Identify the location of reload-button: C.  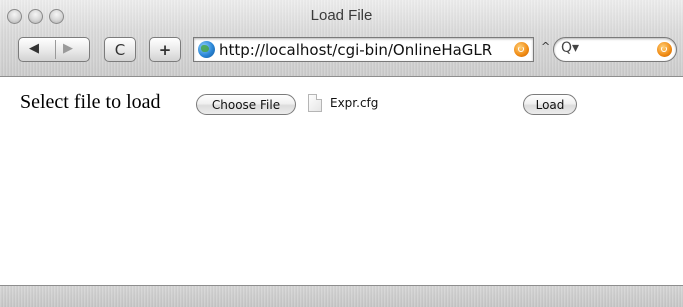
(120, 49).